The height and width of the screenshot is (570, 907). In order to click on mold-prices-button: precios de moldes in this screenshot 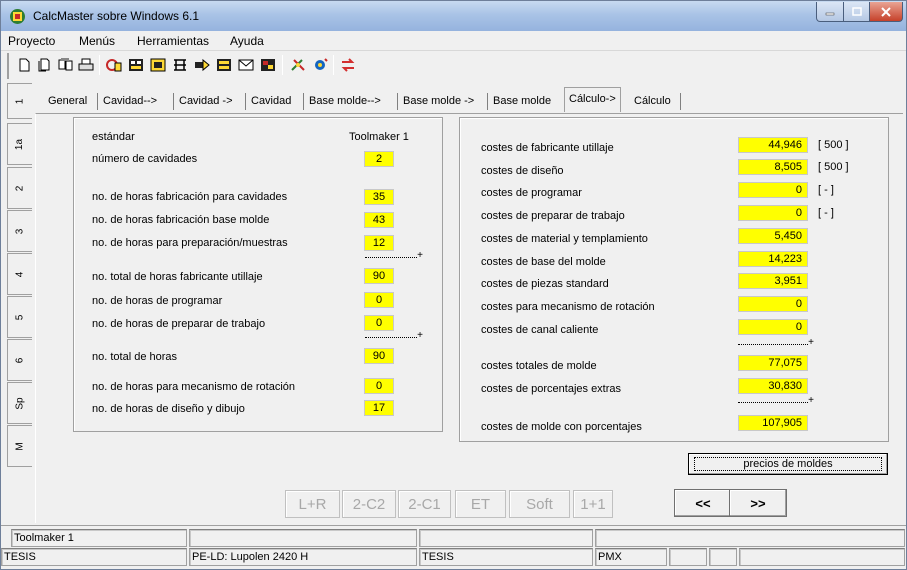, I will do `click(788, 464)`.